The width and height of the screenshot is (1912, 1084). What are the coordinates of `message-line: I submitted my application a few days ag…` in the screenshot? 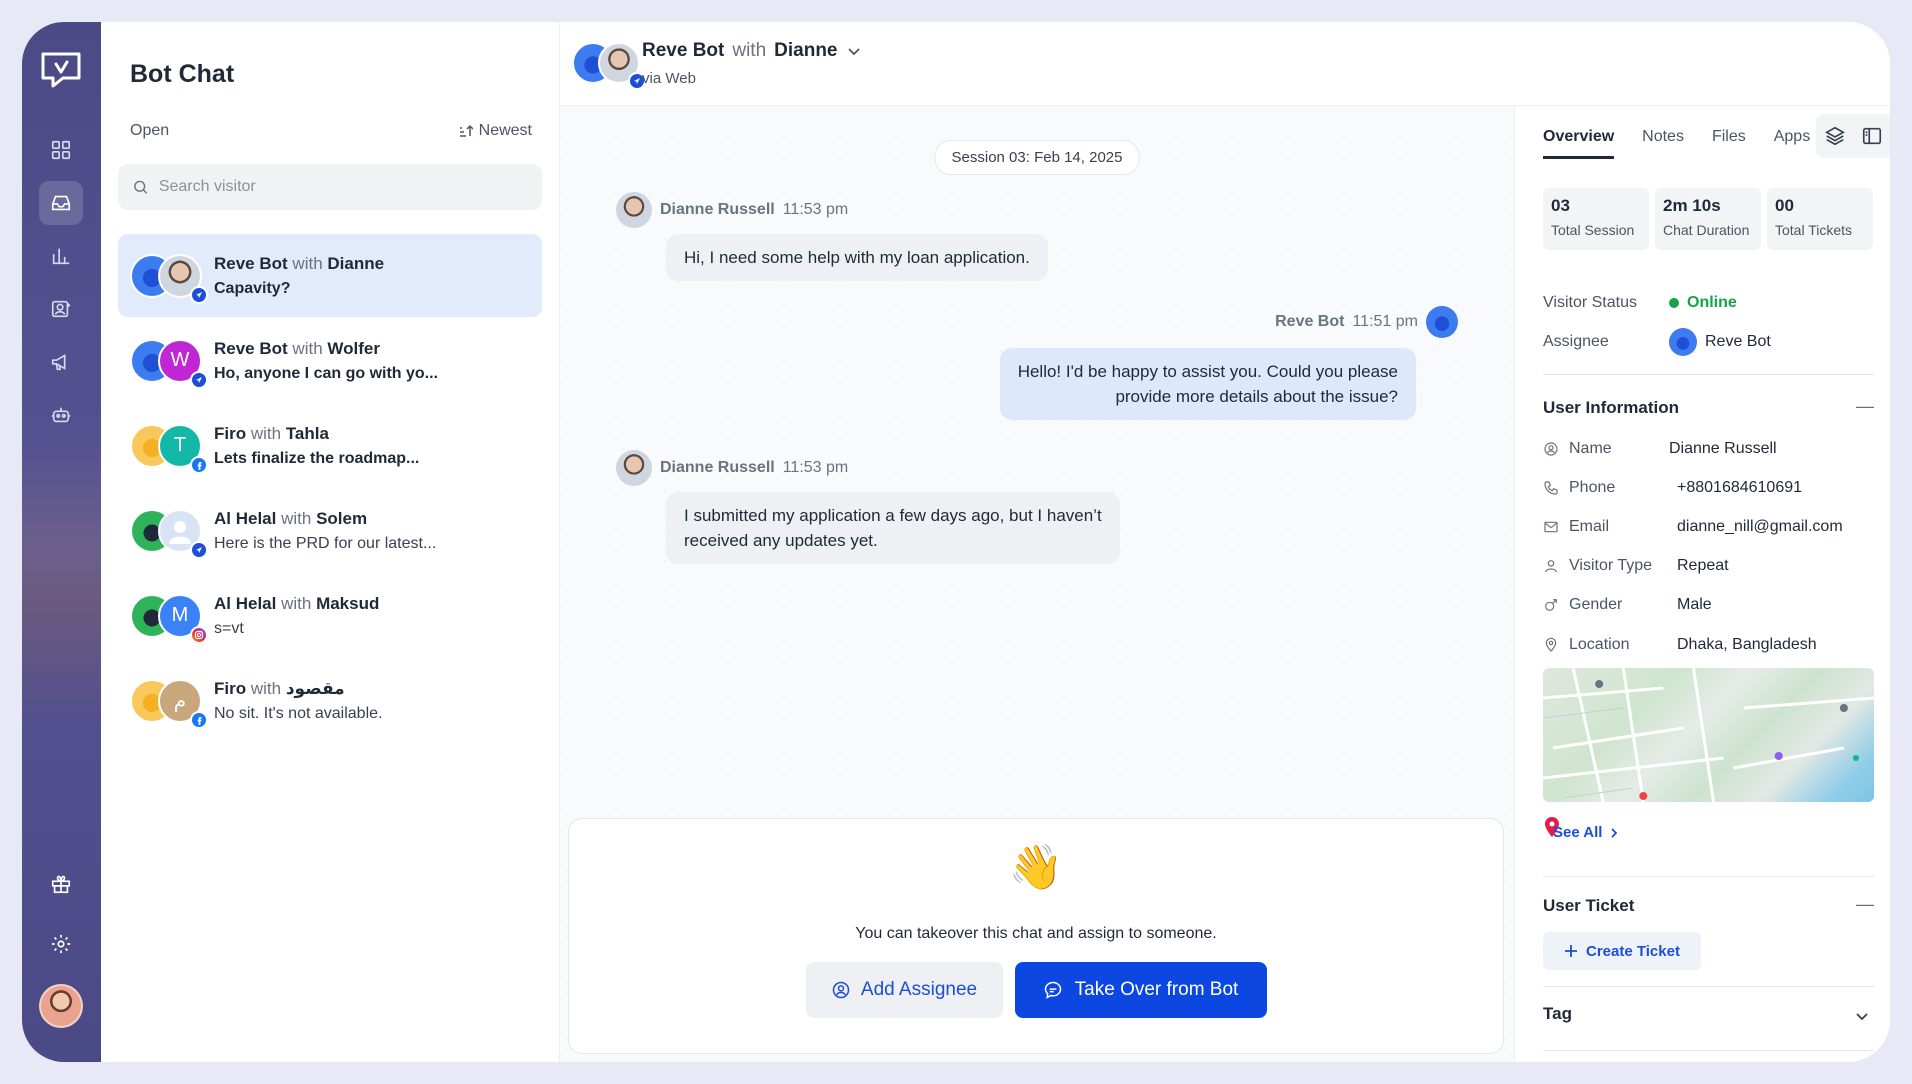 It's located at (893, 515).